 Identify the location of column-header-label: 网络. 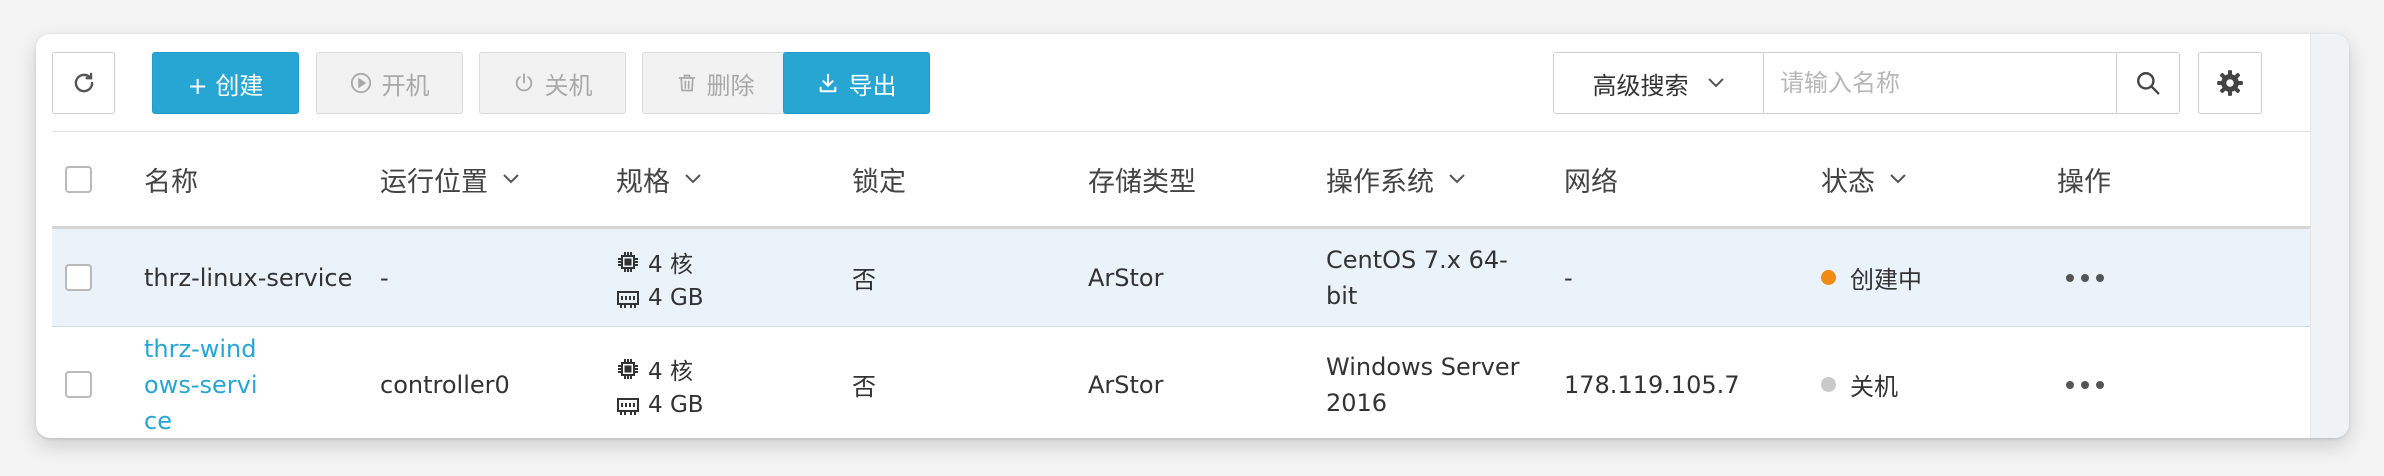
(1591, 182).